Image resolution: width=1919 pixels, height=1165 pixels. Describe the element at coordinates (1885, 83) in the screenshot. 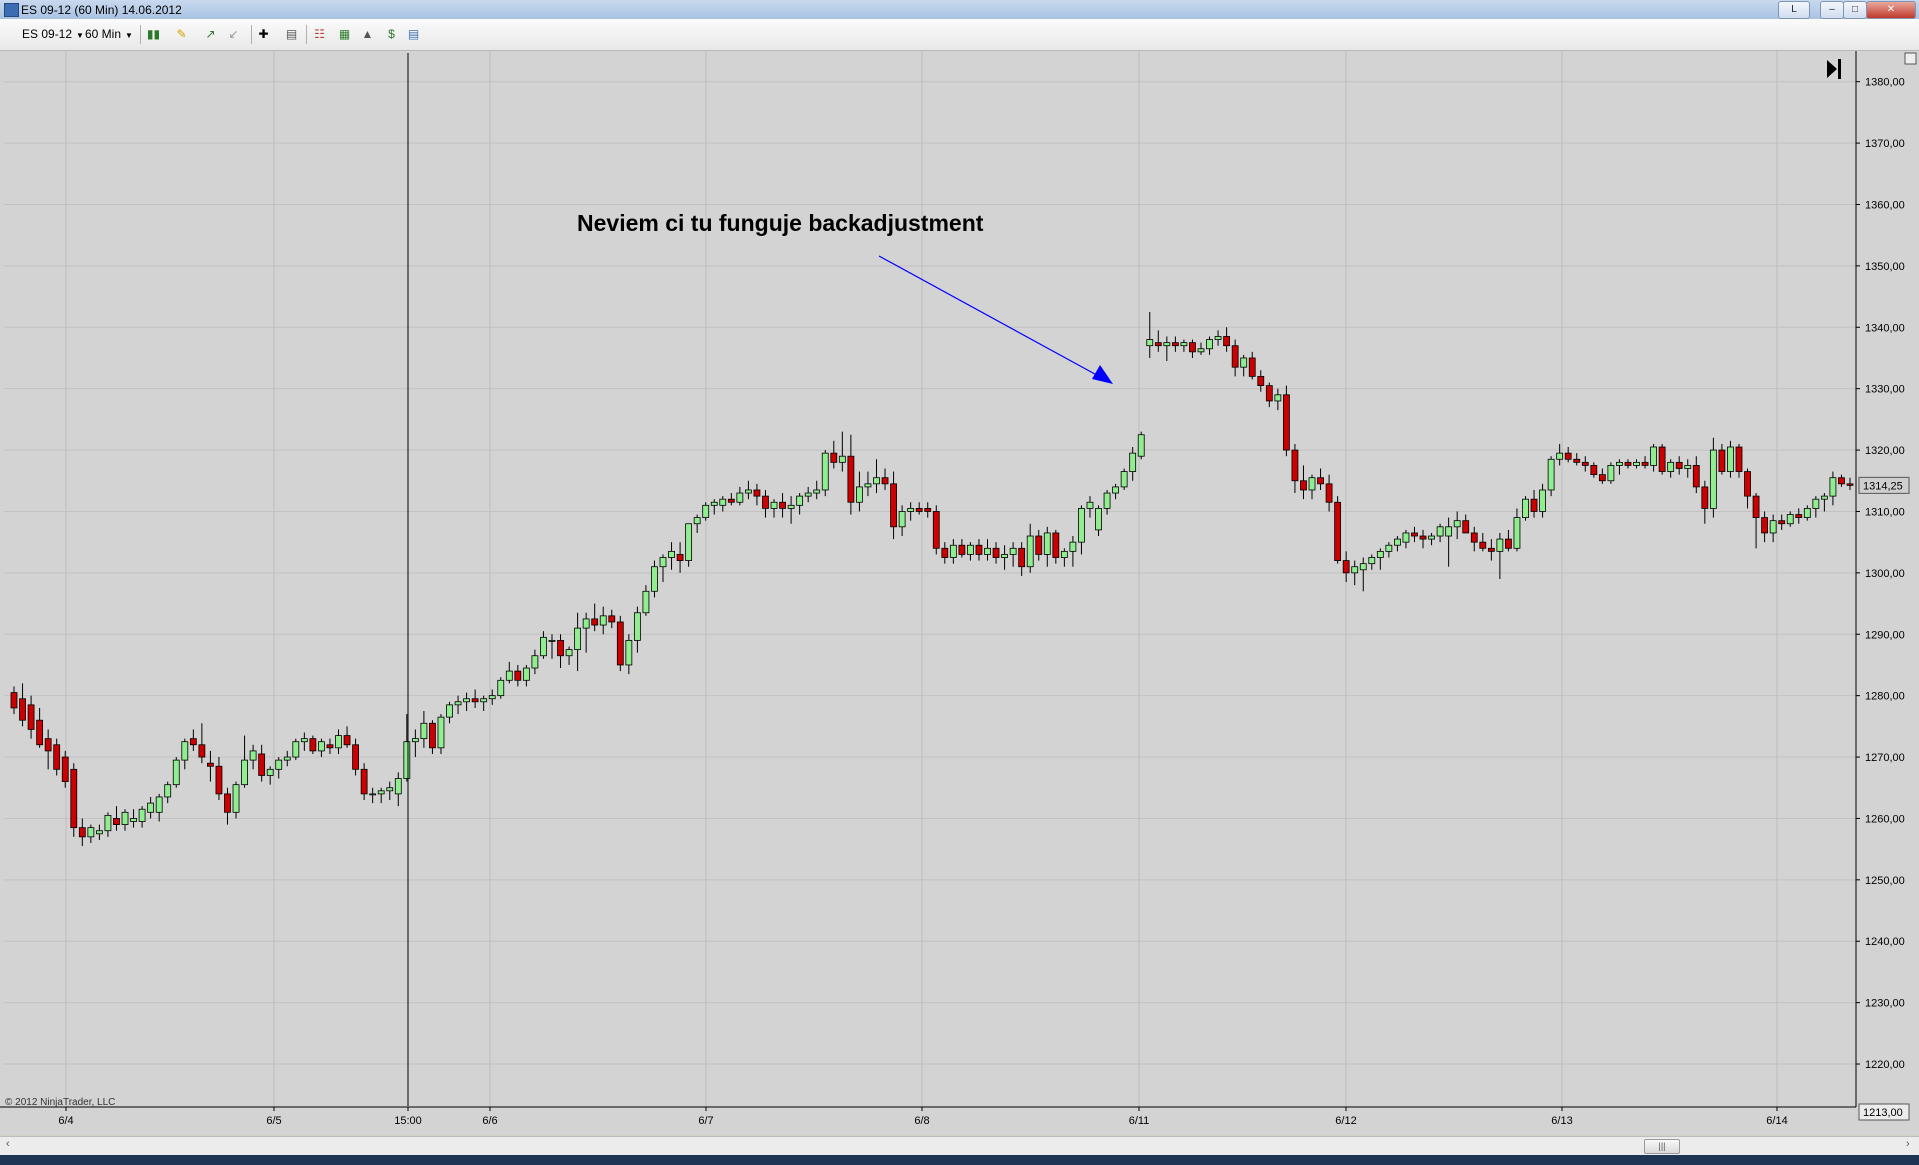

I see `price-tick-label: 1380,00` at that location.